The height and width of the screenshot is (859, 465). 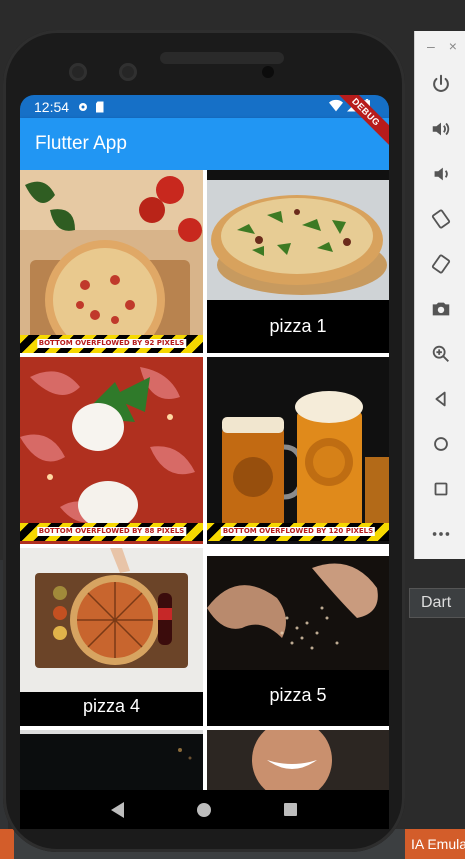 I want to click on volume-down-button, so click(x=440, y=173).